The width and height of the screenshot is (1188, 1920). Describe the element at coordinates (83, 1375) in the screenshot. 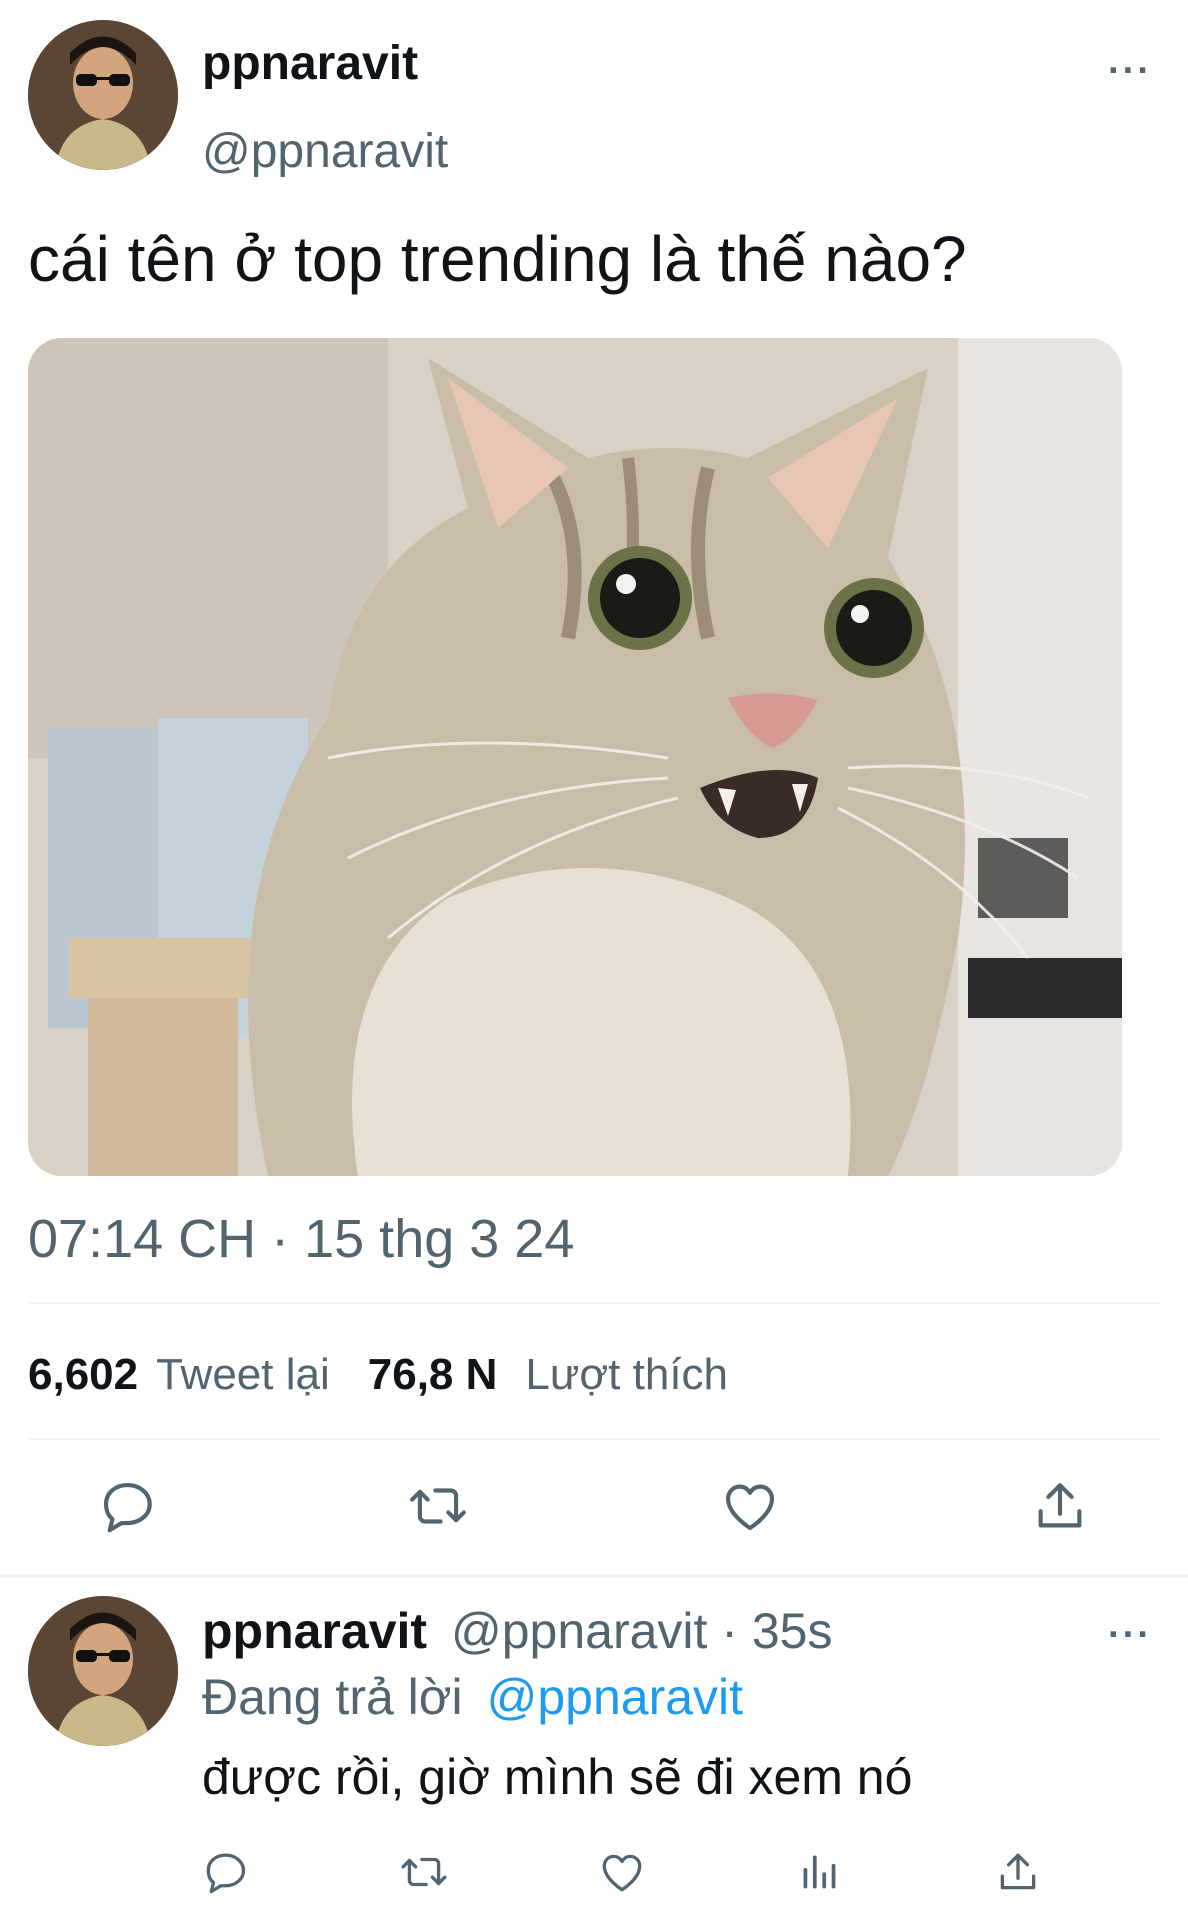

I see `retweets-count: 6,602` at that location.